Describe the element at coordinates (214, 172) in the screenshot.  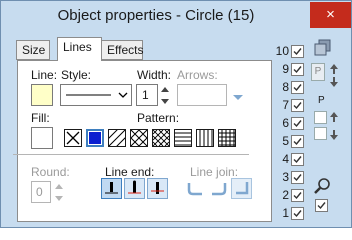
I see `line-join-label: Line join:` at that location.